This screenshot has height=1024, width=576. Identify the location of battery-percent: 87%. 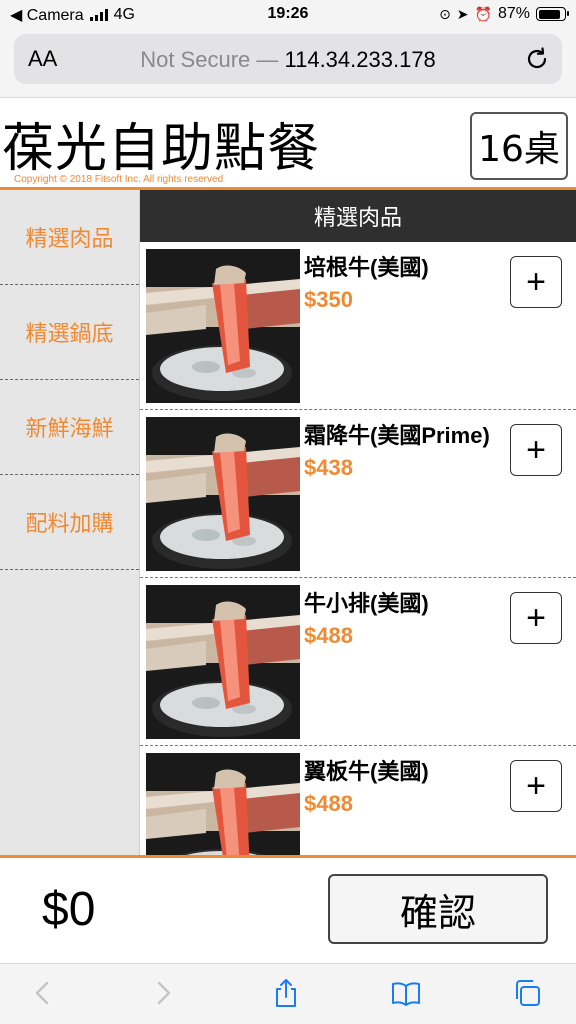
(513, 13).